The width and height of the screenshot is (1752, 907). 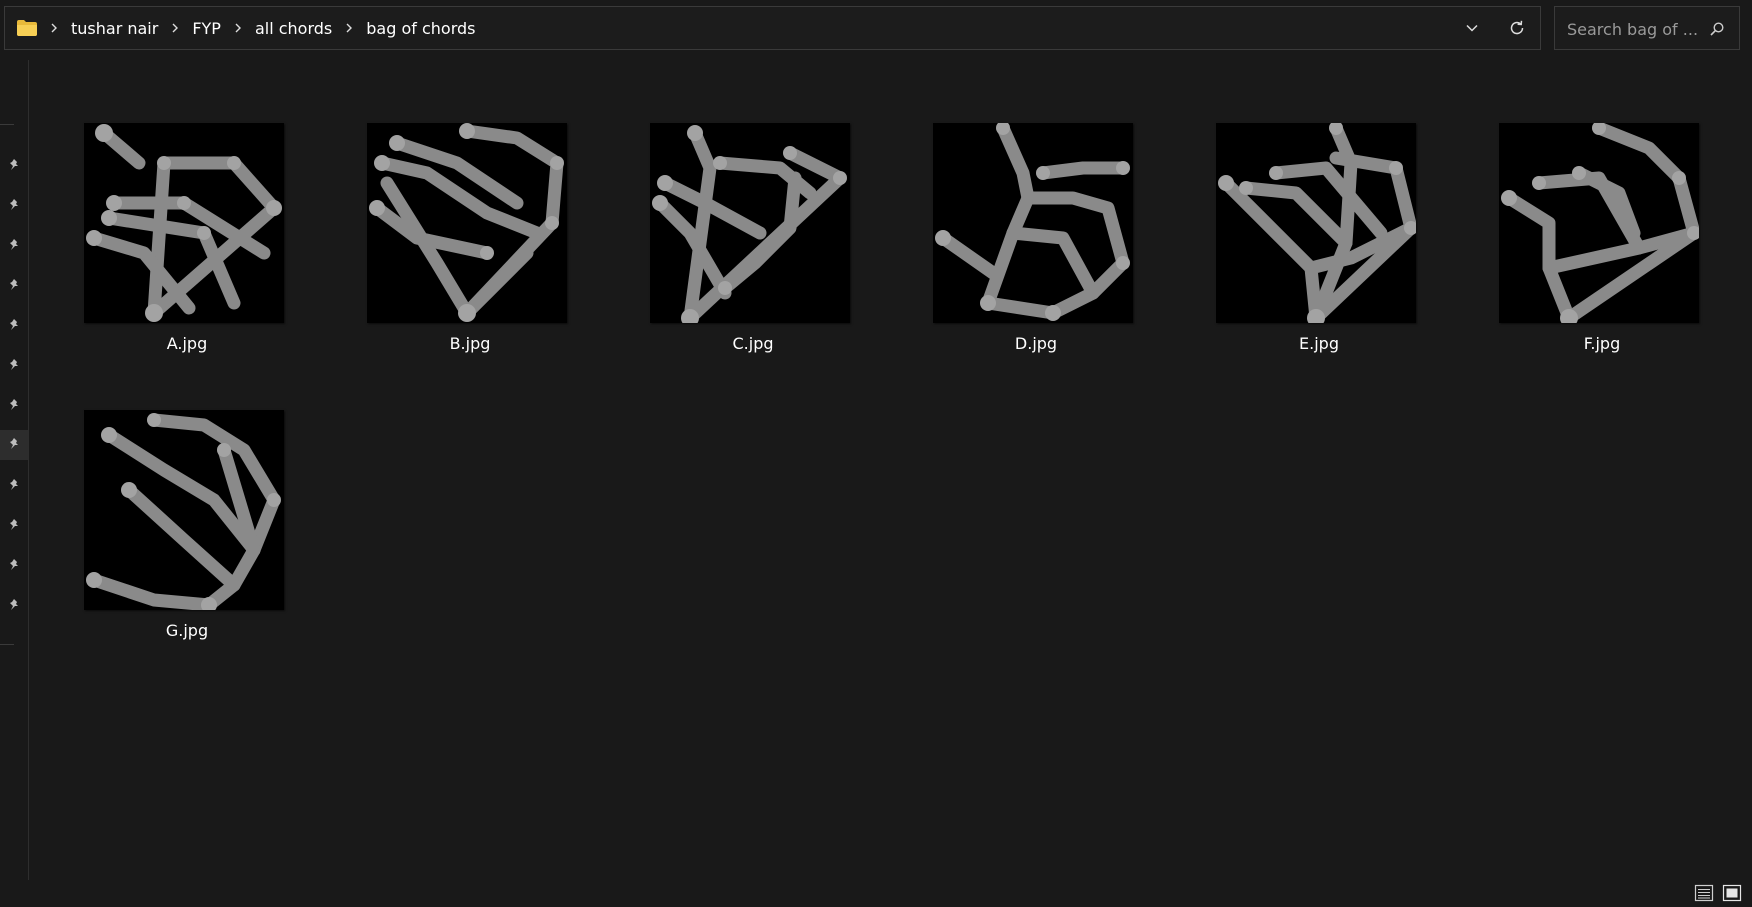 I want to click on search-box, so click(x=1647, y=28).